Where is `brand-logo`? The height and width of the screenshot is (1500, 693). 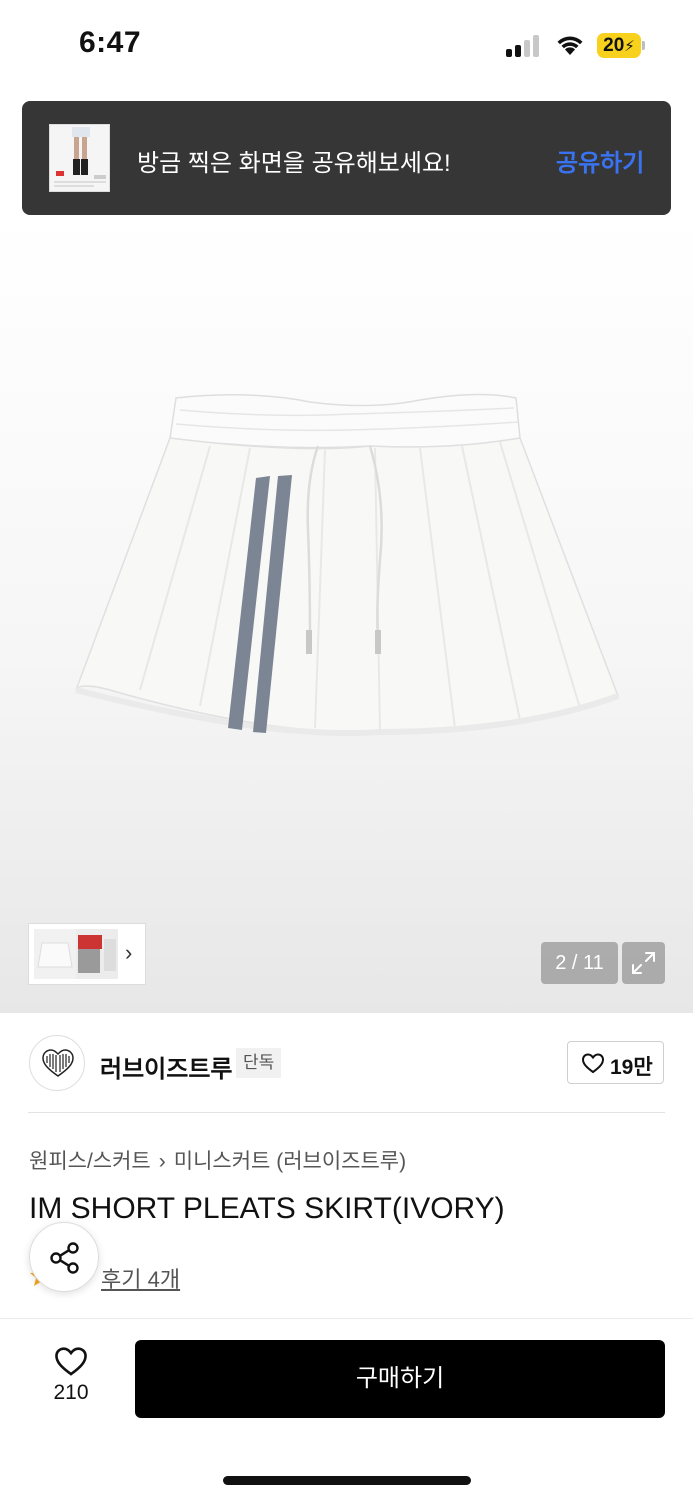 brand-logo is located at coordinates (57, 1063).